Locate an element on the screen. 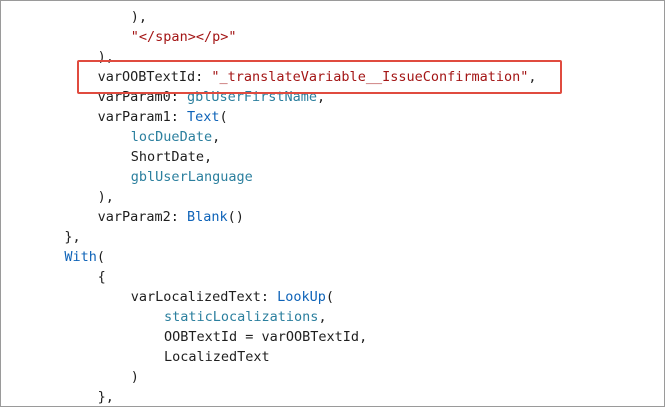  code-line: { is located at coordinates (102, 277).